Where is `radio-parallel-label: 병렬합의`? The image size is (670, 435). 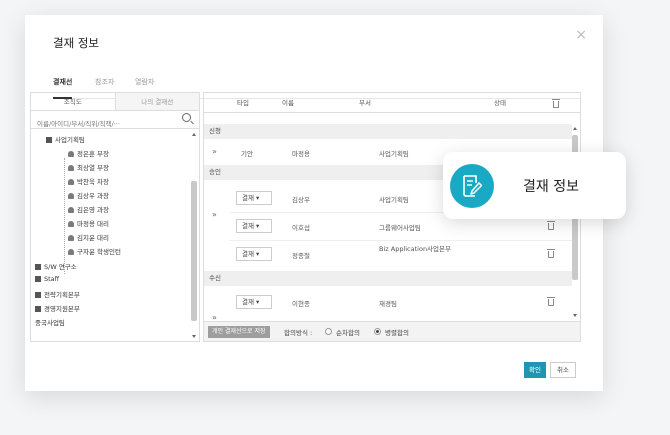
radio-parallel-label: 병렬합의 is located at coordinates (397, 333).